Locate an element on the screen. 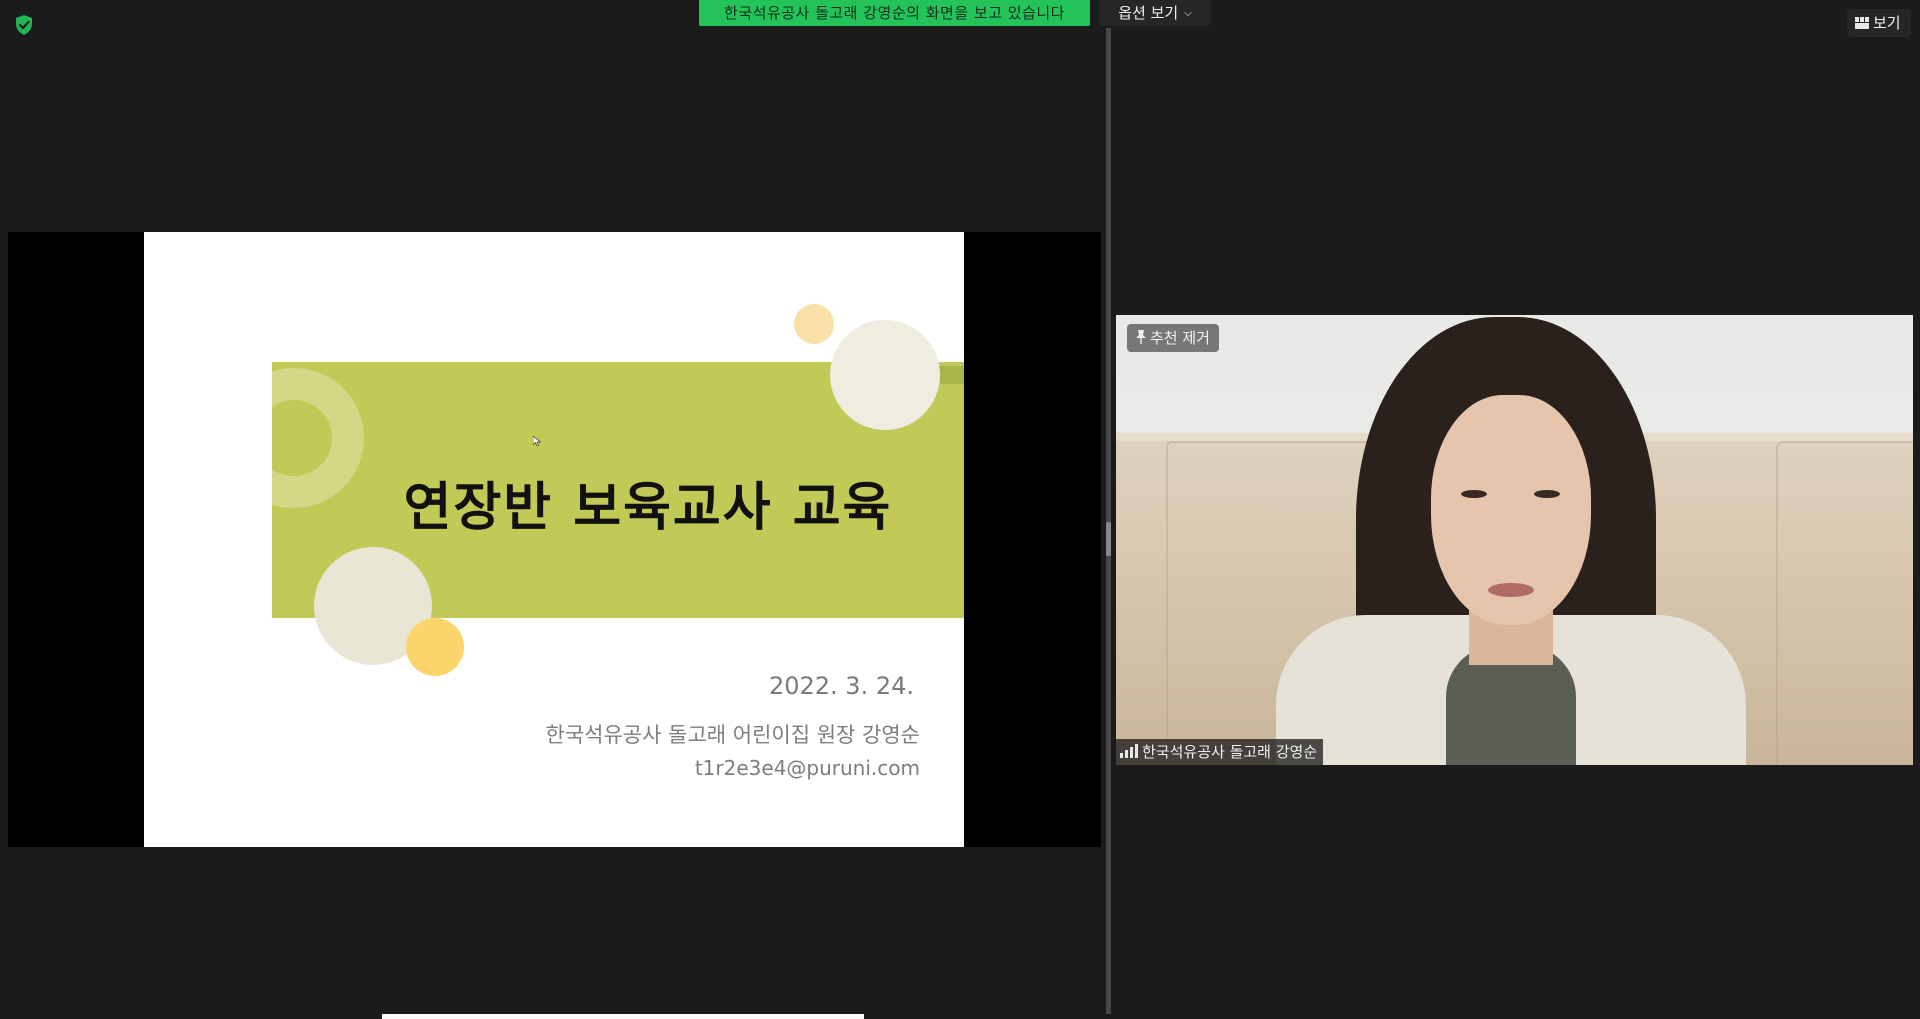 Image resolution: width=1920 pixels, height=1019 pixels. remove-spotlight-label: 추천 제거 is located at coordinates (1180, 338).